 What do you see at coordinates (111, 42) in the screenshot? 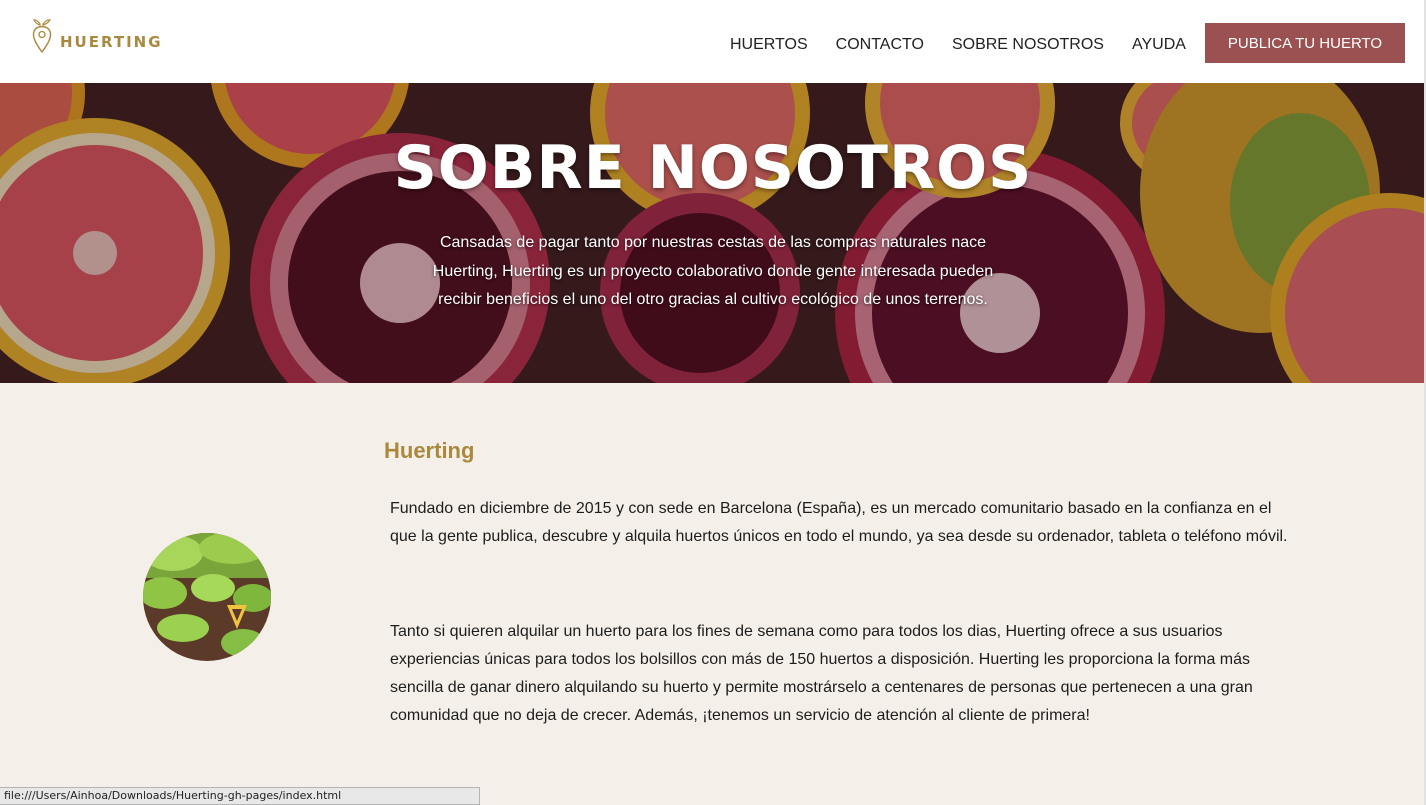
I see `logo-text: HUERTING` at bounding box center [111, 42].